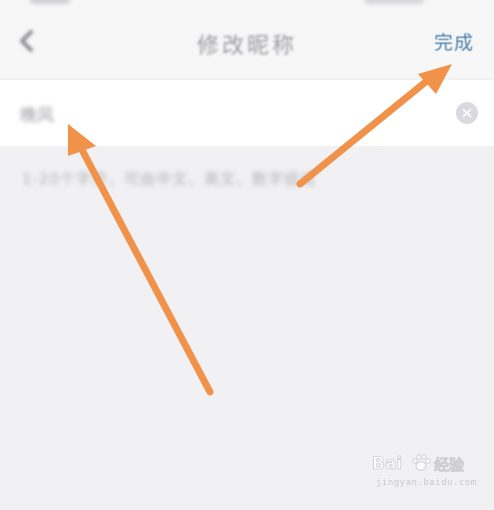 The width and height of the screenshot is (494, 510). What do you see at coordinates (247, 4) in the screenshot?
I see `status-bar-remnant` at bounding box center [247, 4].